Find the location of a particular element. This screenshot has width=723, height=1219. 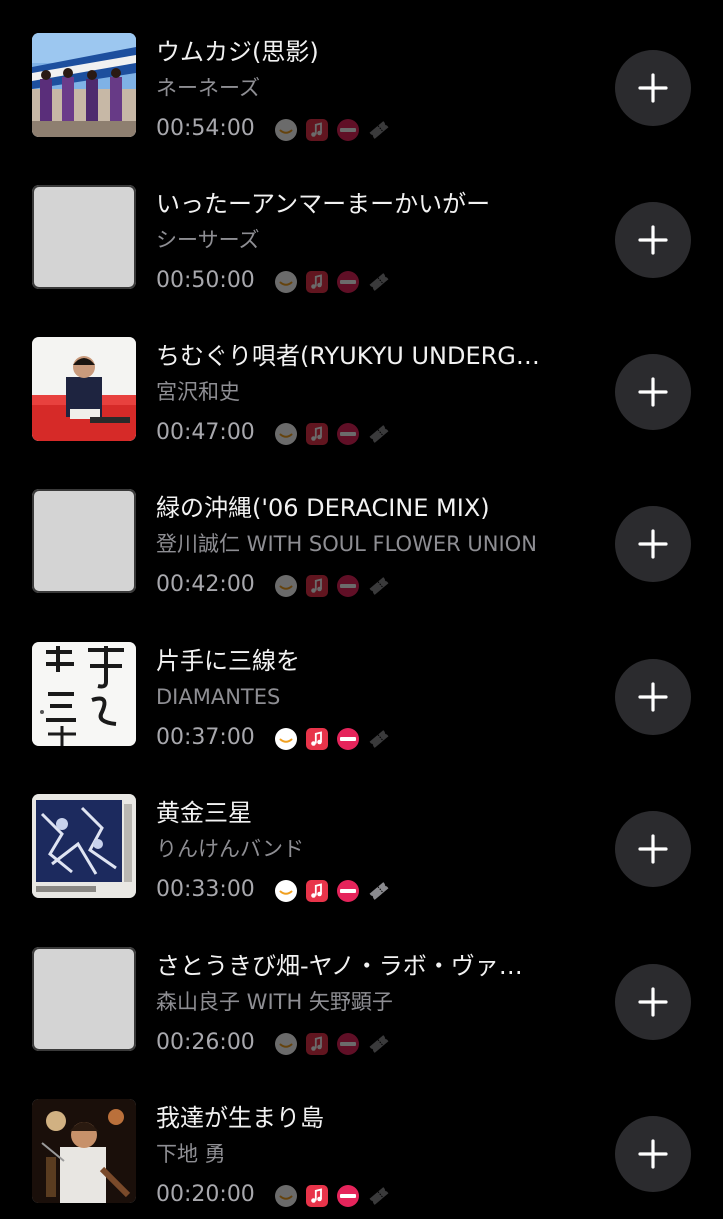

track-duration: 00:54:00 is located at coordinates (205, 128).